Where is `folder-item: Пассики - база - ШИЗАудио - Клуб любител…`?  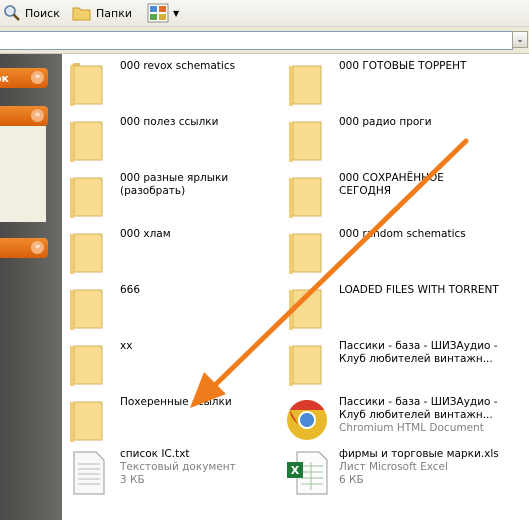 folder-item: Пассики - база - ШИЗАудио - Клуб любител… is located at coordinates (390, 368).